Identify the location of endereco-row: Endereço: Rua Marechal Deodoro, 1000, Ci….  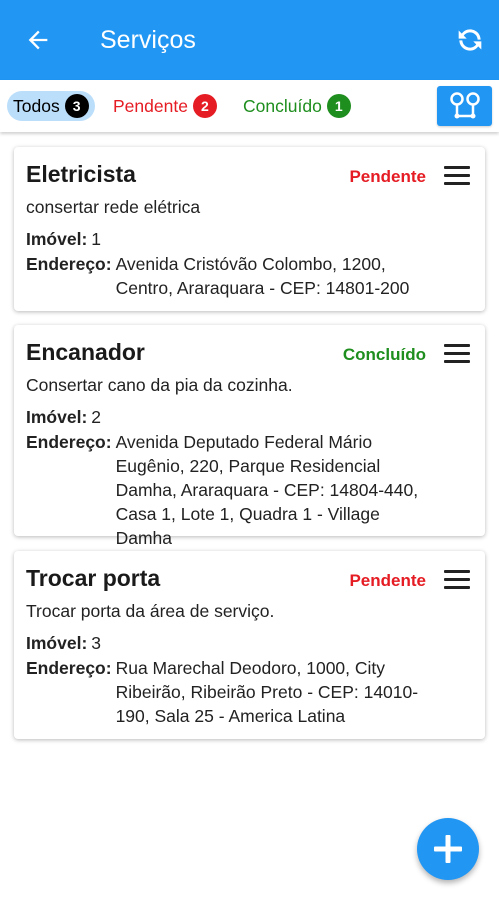
(231, 692).